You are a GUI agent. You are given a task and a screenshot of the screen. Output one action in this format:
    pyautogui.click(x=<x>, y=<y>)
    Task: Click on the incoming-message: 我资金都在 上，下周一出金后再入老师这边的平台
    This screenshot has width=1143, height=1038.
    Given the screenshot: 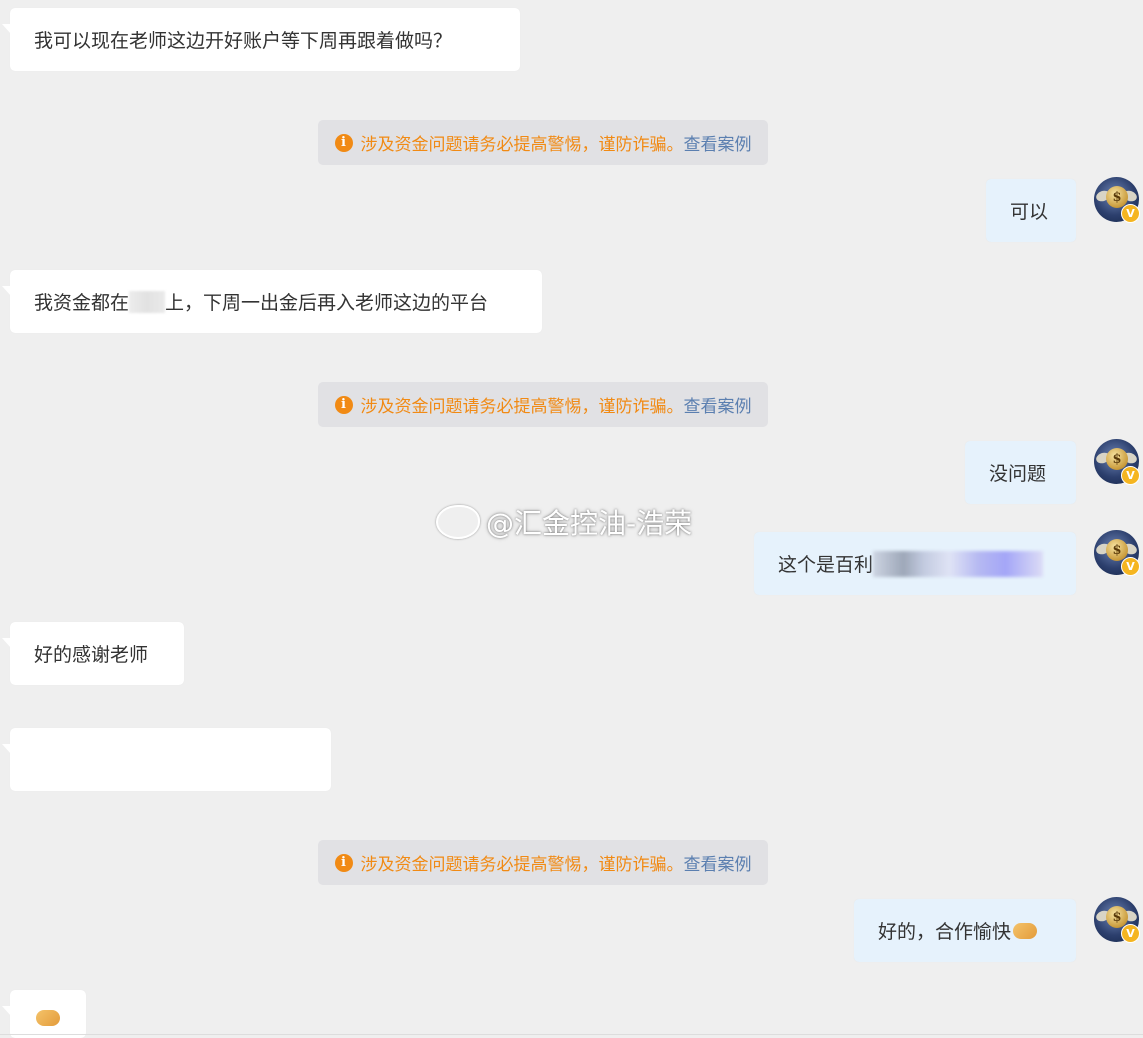 What is the action you would take?
    pyautogui.click(x=272, y=301)
    